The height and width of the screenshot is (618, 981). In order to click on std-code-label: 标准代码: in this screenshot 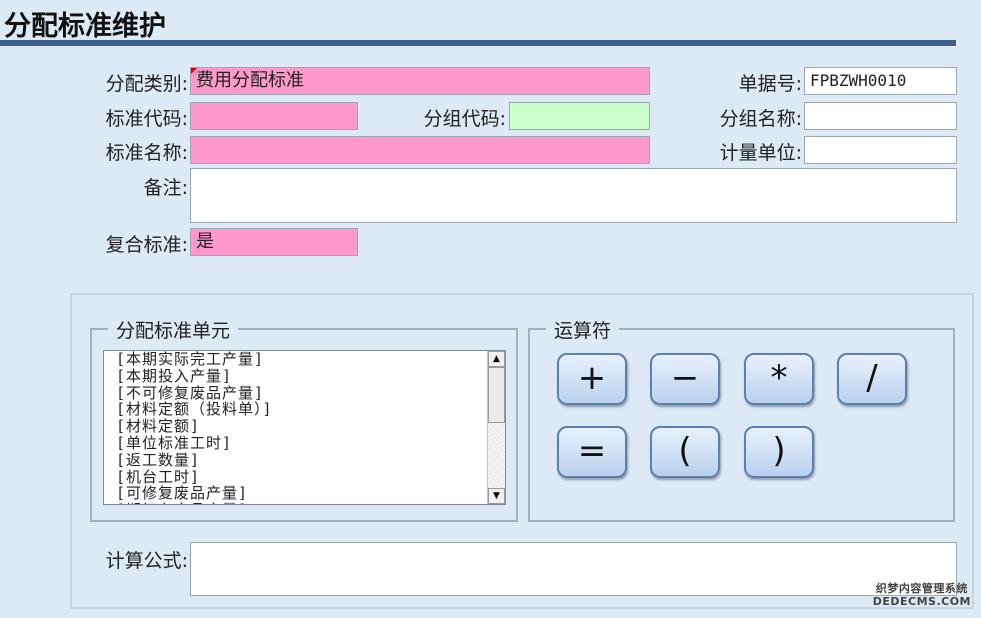, I will do `click(146, 119)`.